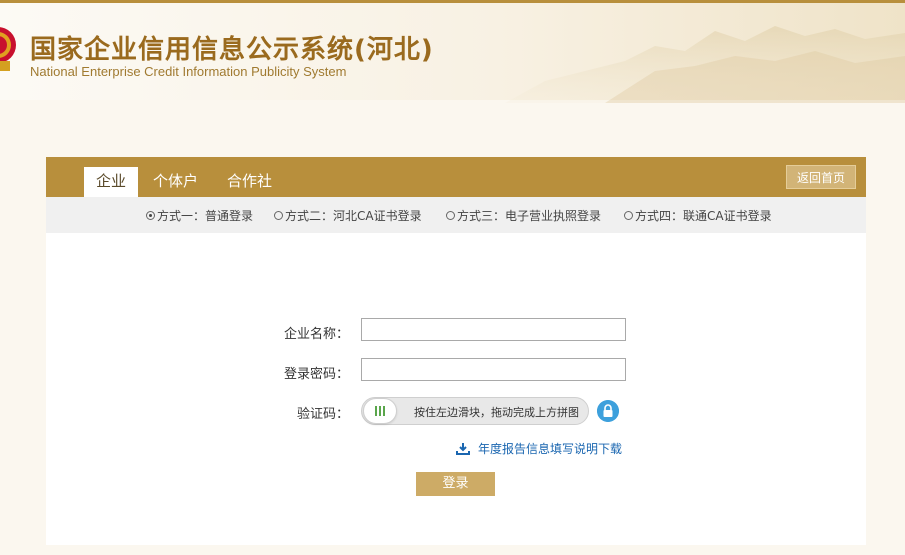 The image size is (905, 555). What do you see at coordinates (821, 177) in the screenshot?
I see `return-home-button: 返回首页` at bounding box center [821, 177].